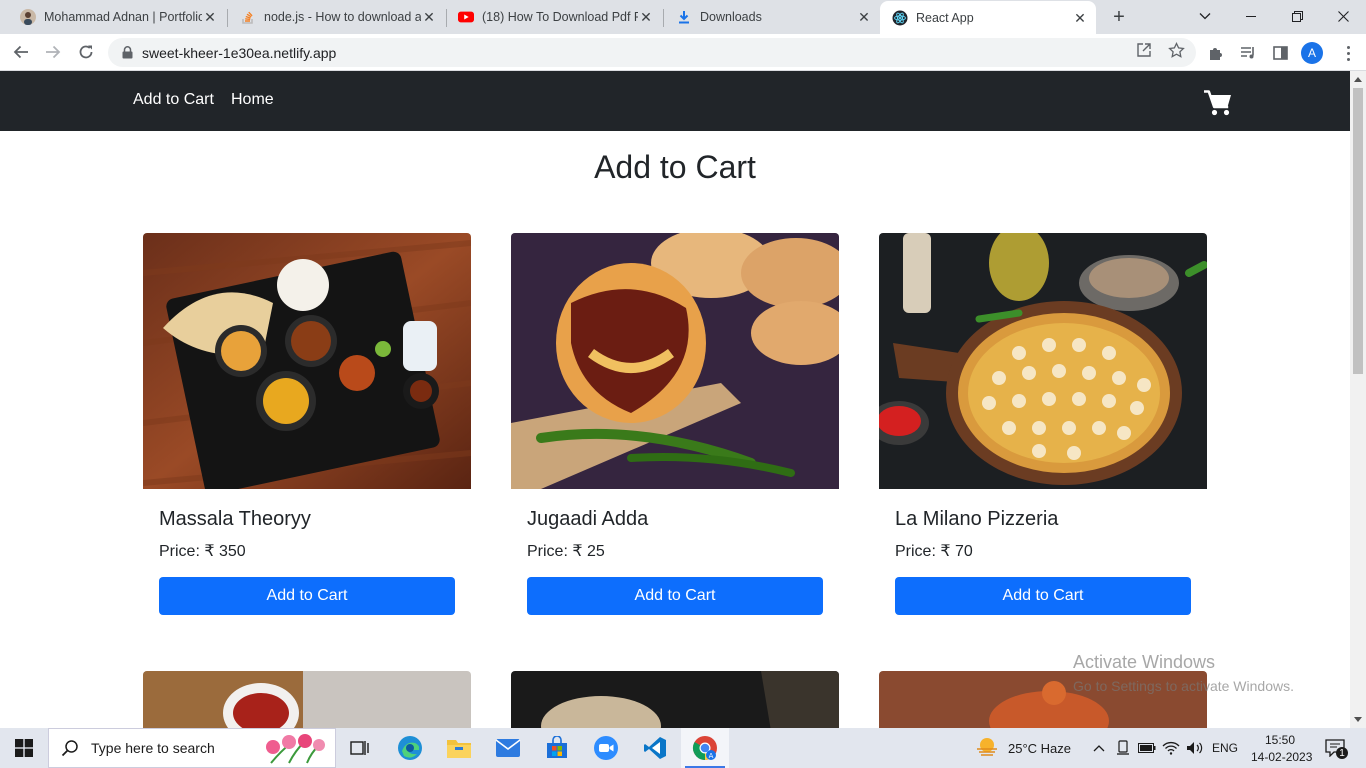 The height and width of the screenshot is (768, 1366). I want to click on taskbar-chrome: A, so click(705, 748).